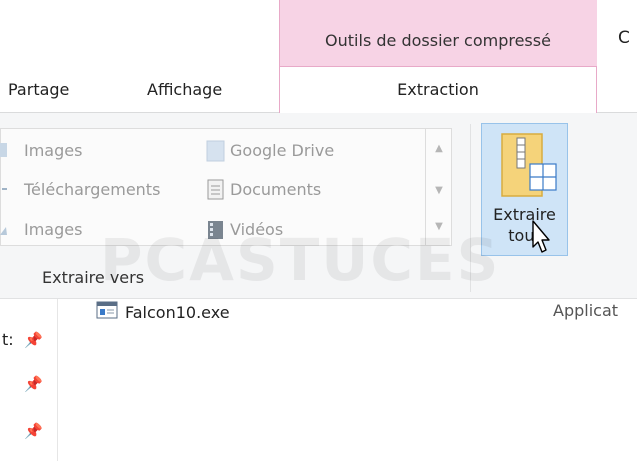 The height and width of the screenshot is (461, 637). Describe the element at coordinates (276, 189) in the screenshot. I see `gallery-item-label: Documents` at that location.